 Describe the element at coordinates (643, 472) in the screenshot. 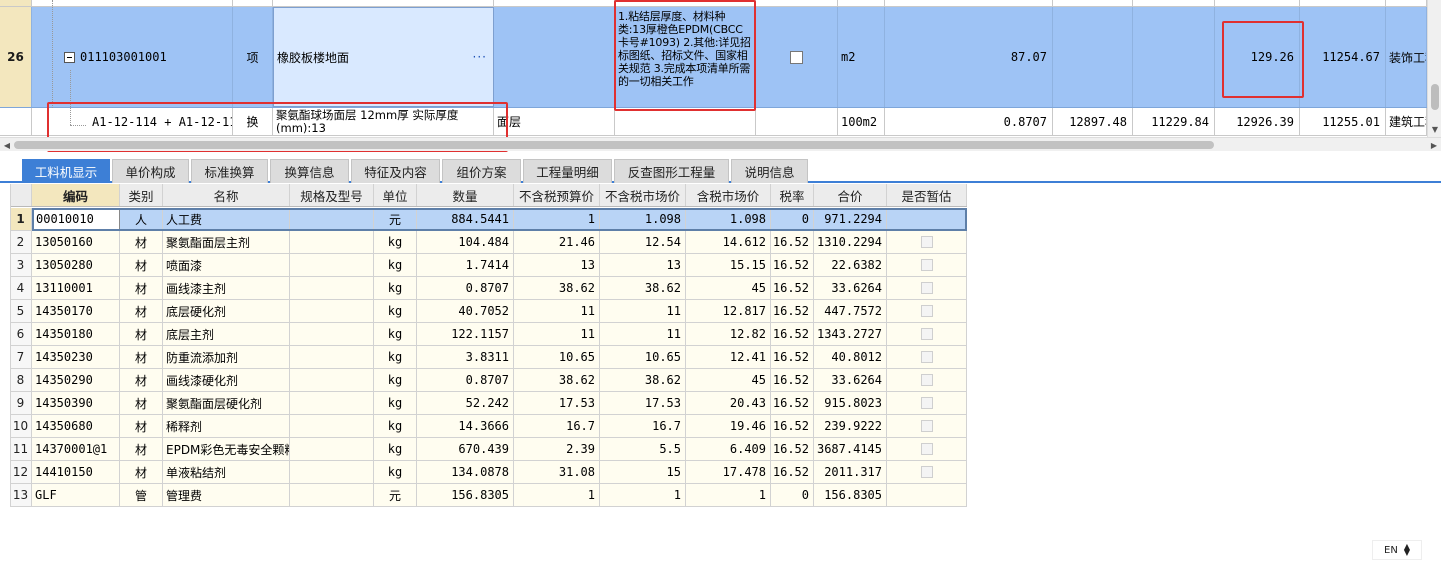

I see `market-price: 15` at that location.